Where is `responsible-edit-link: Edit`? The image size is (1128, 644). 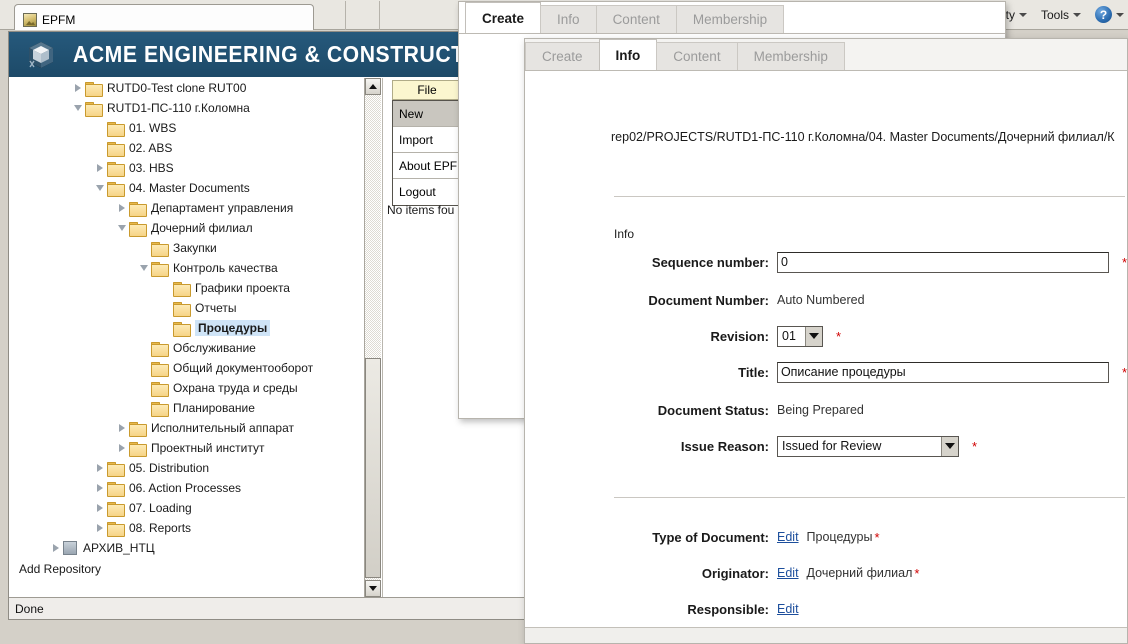 responsible-edit-link: Edit is located at coordinates (788, 609).